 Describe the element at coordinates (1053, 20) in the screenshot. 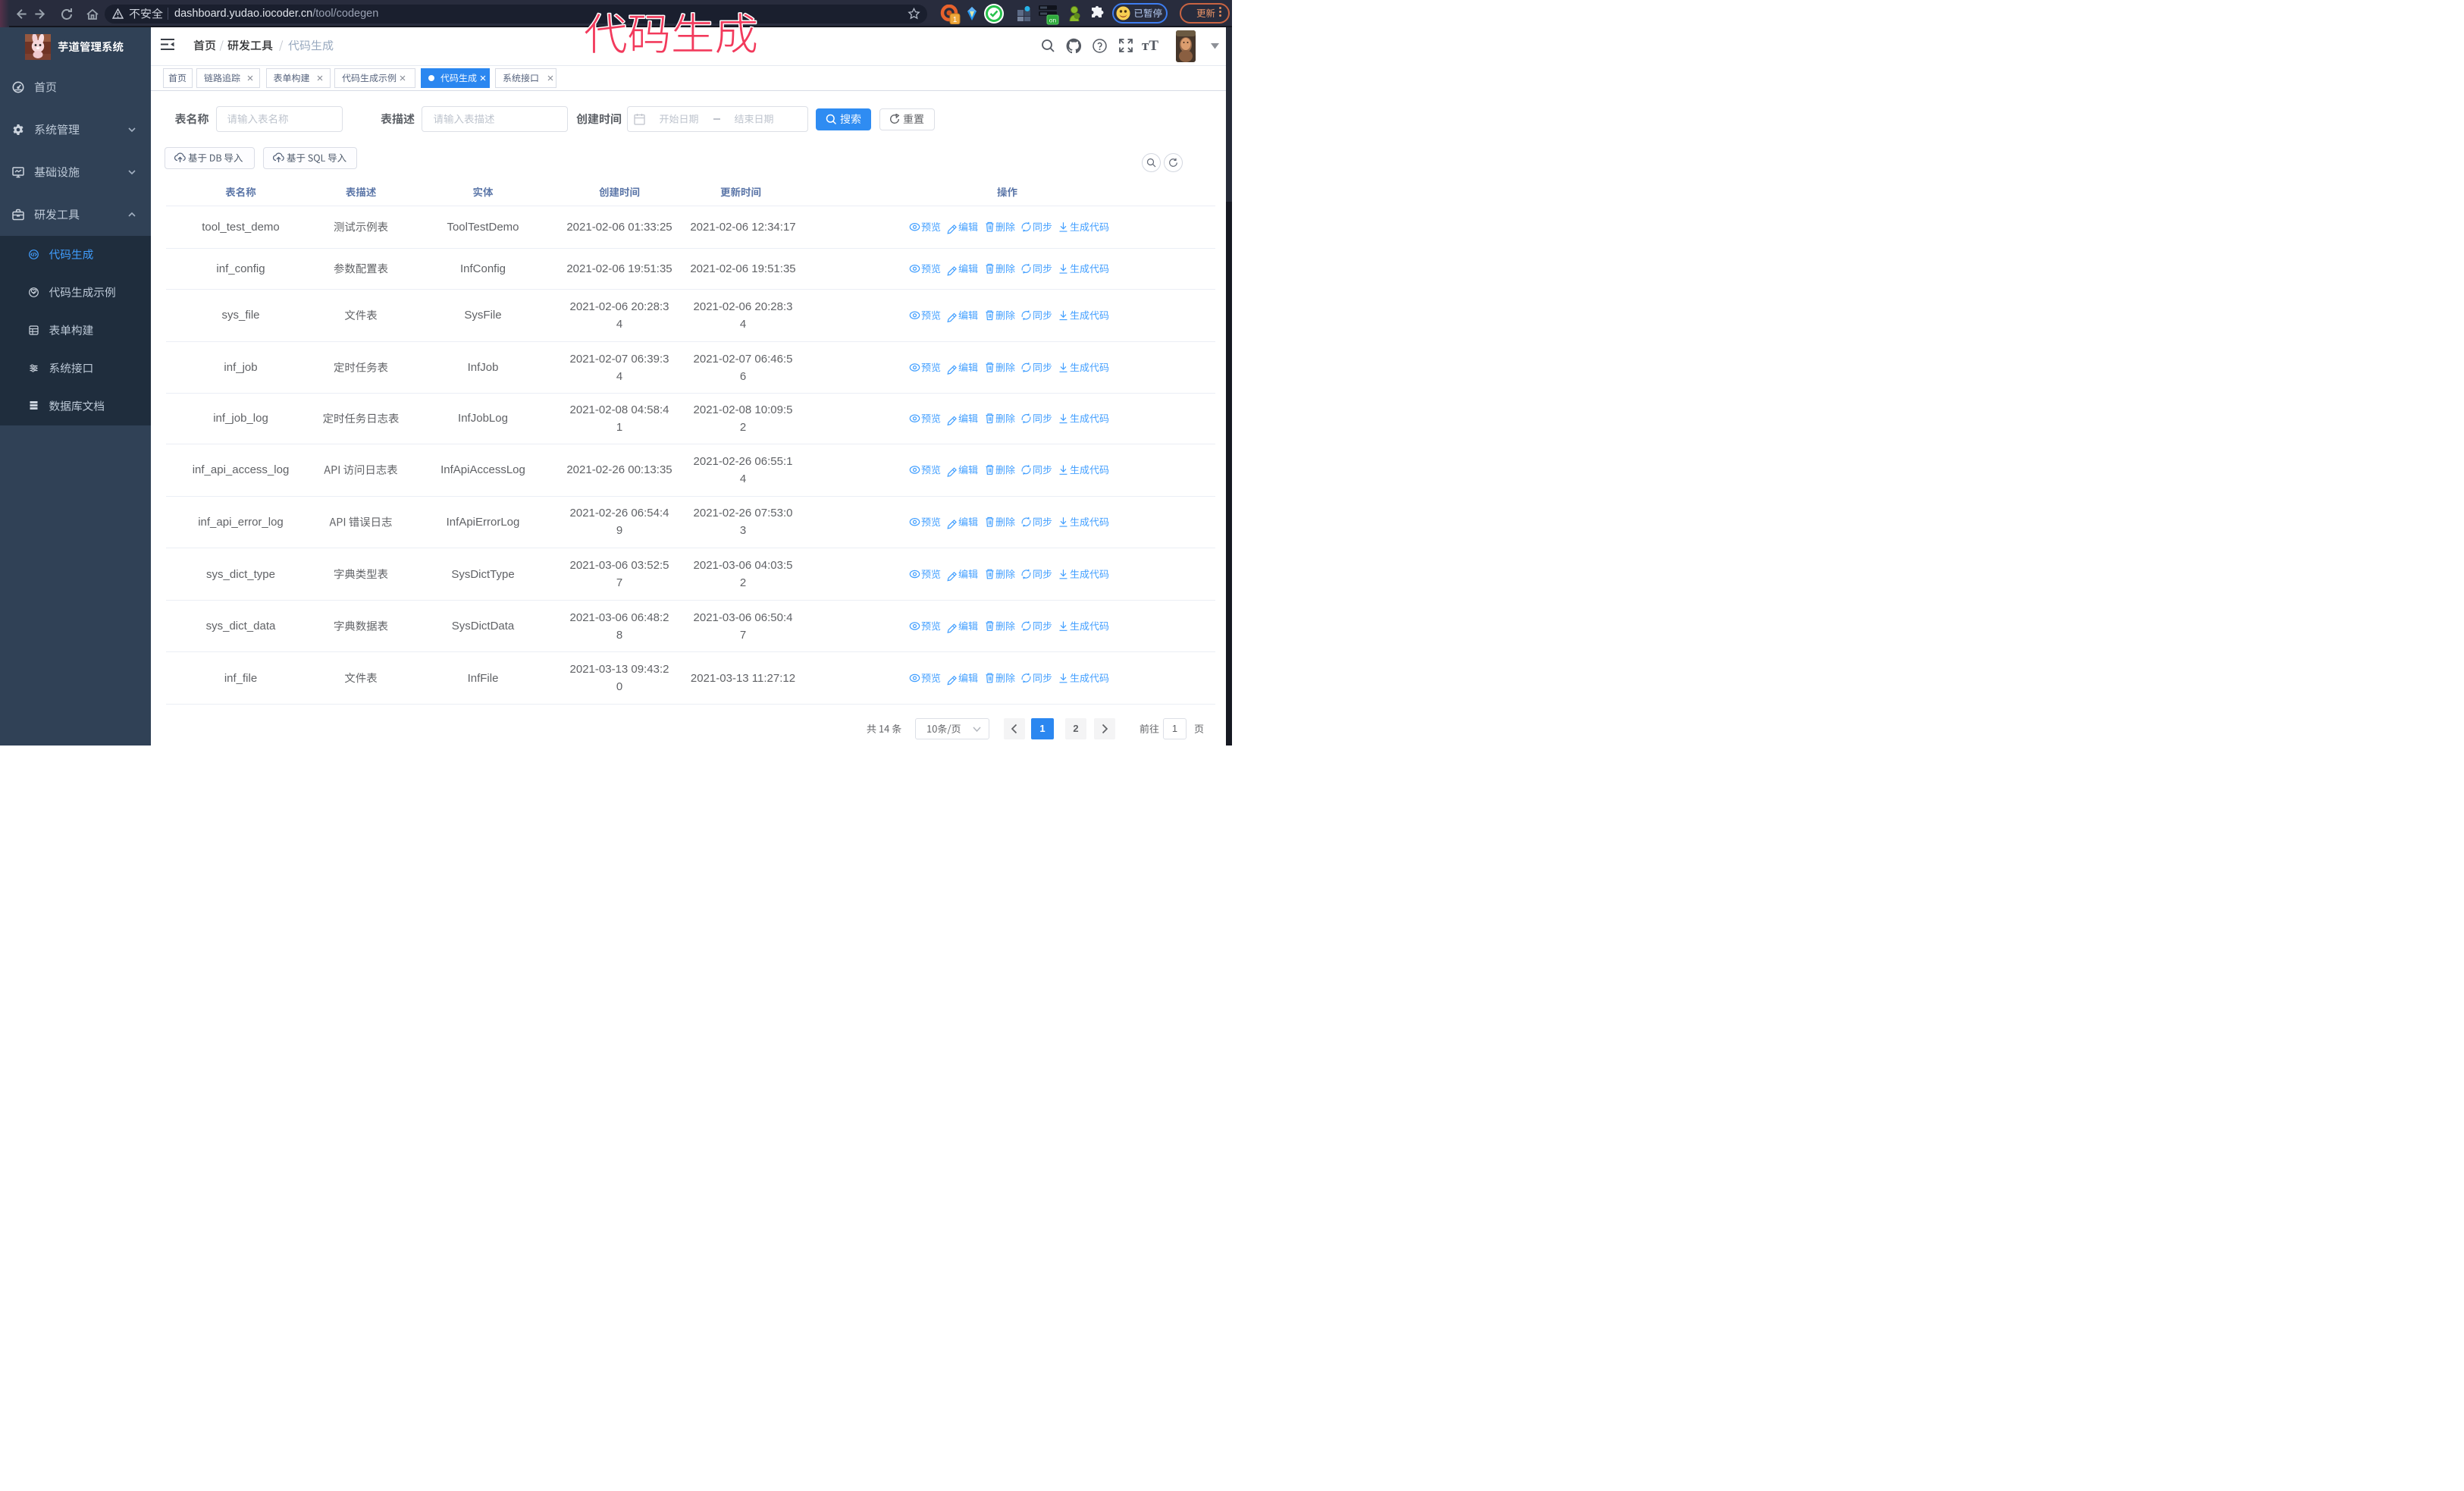

I see `svg-text: on` at that location.